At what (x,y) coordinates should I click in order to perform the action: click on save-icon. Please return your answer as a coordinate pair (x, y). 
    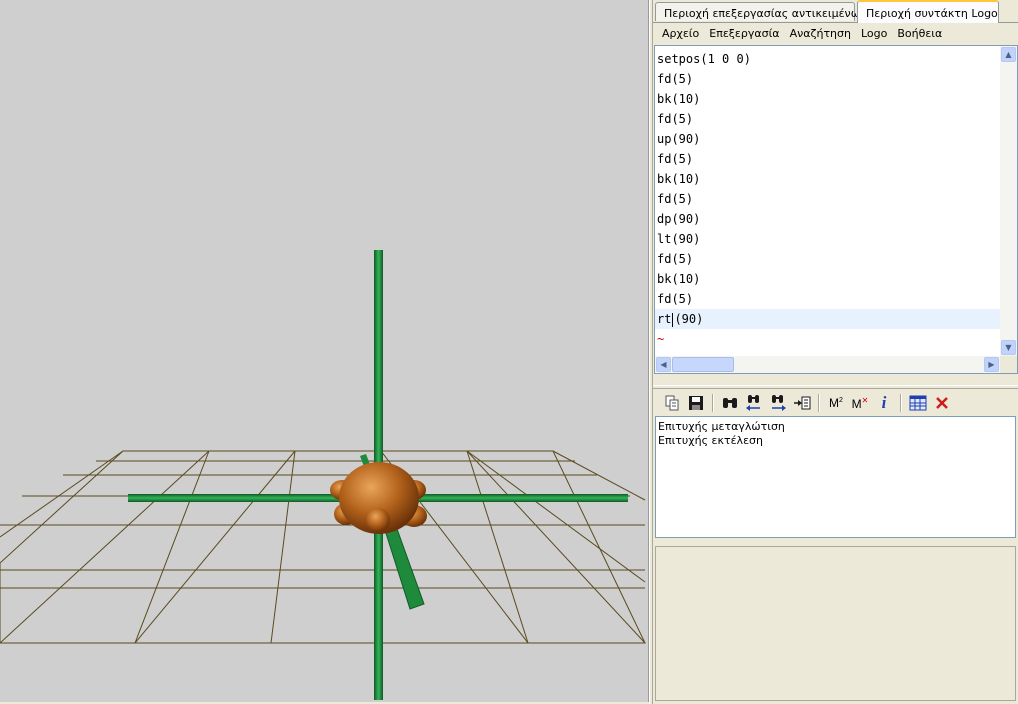
    Looking at the image, I should click on (696, 403).